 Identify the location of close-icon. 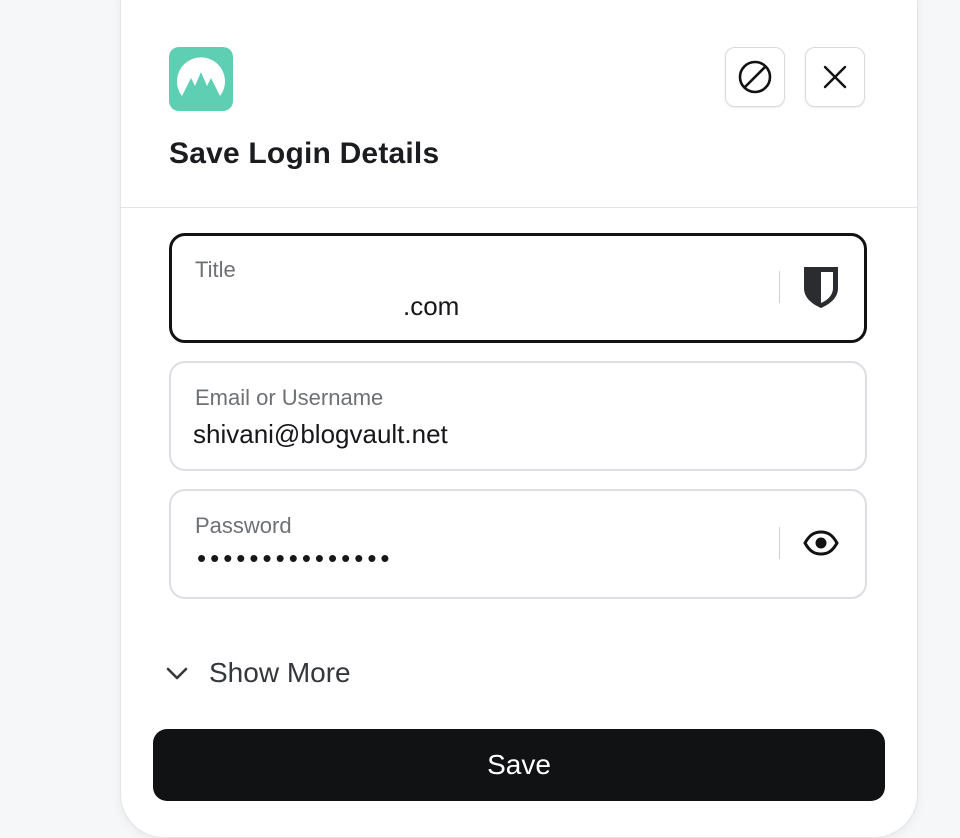
(835, 77).